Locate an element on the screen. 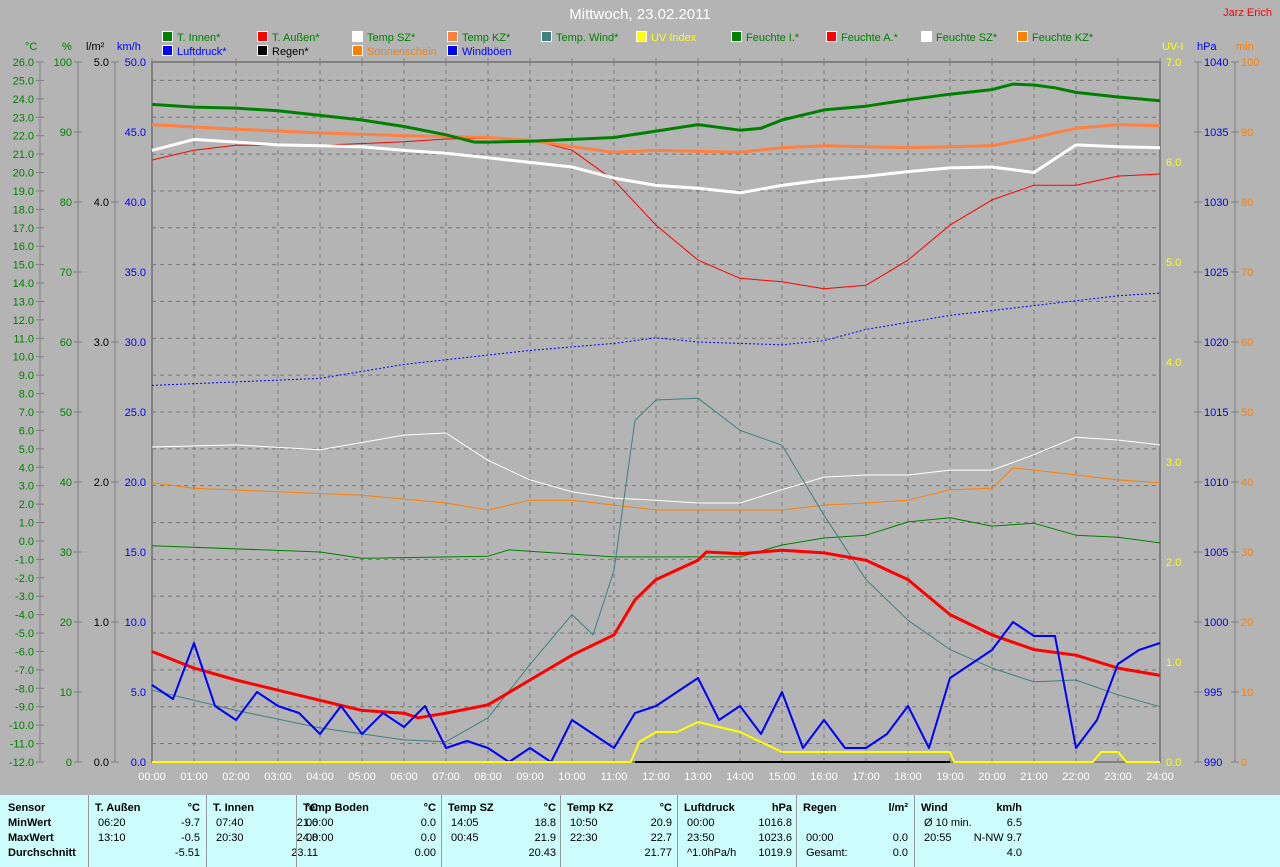 This screenshot has height=867, width=1280. axis-label-wind: 30.0 is located at coordinates (135, 343).